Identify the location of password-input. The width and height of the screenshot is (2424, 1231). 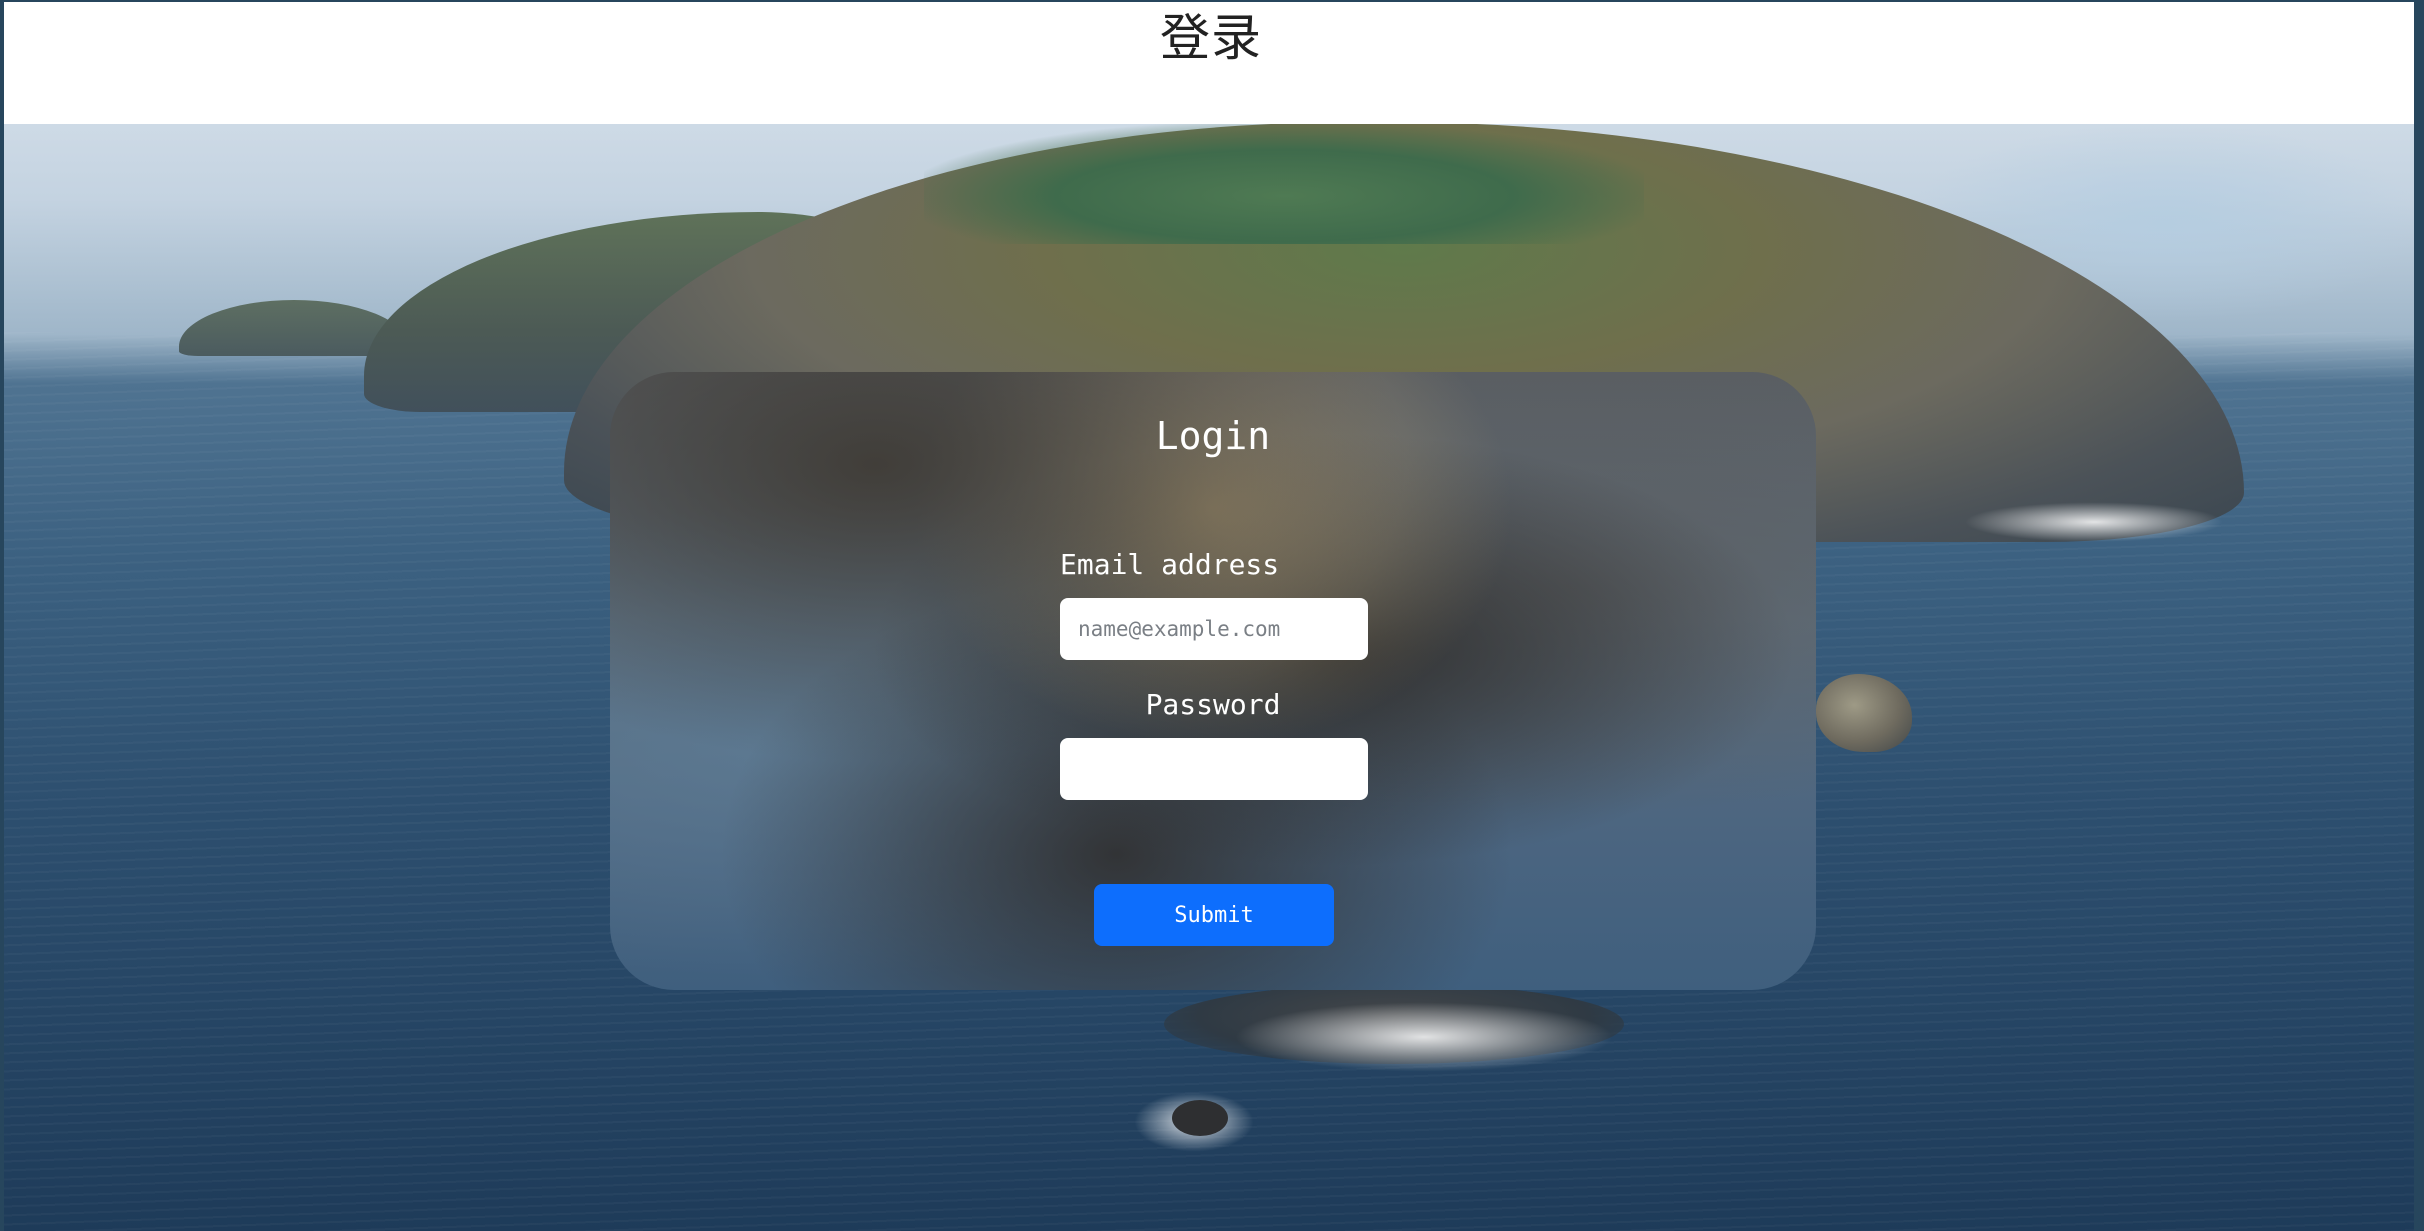
(1214, 769).